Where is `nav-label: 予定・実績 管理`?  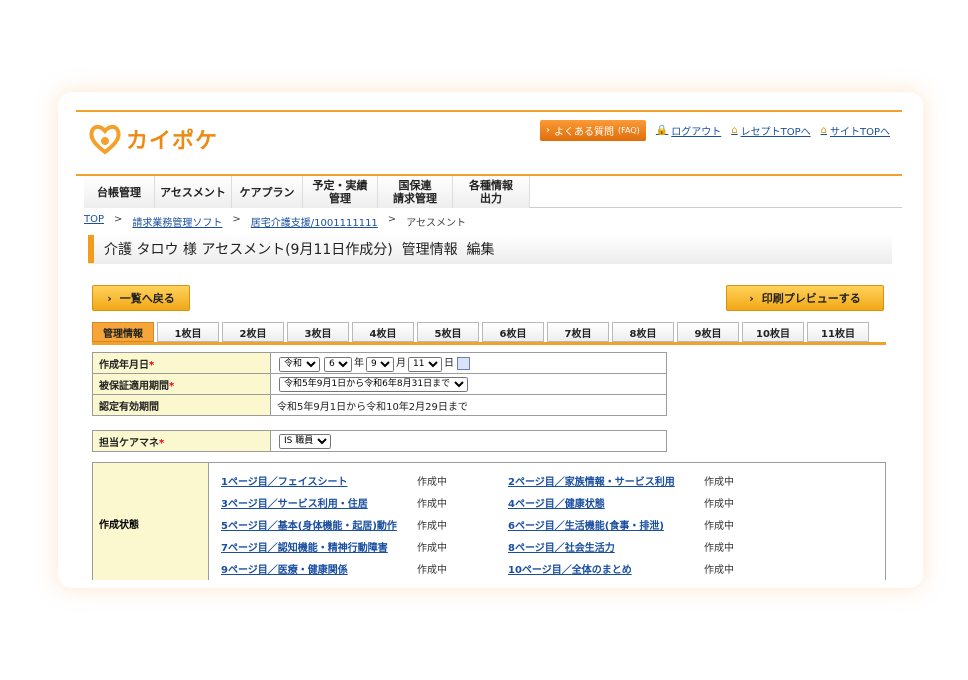 nav-label: 予定・実績 管理 is located at coordinates (340, 192).